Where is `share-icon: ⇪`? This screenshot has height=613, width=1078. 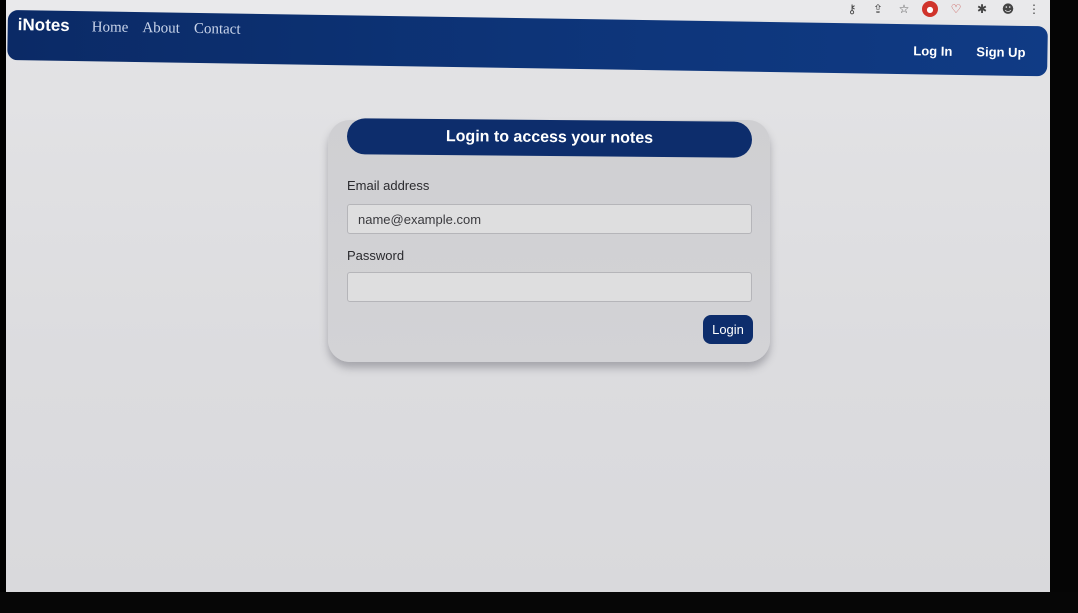
share-icon: ⇪ is located at coordinates (878, 9).